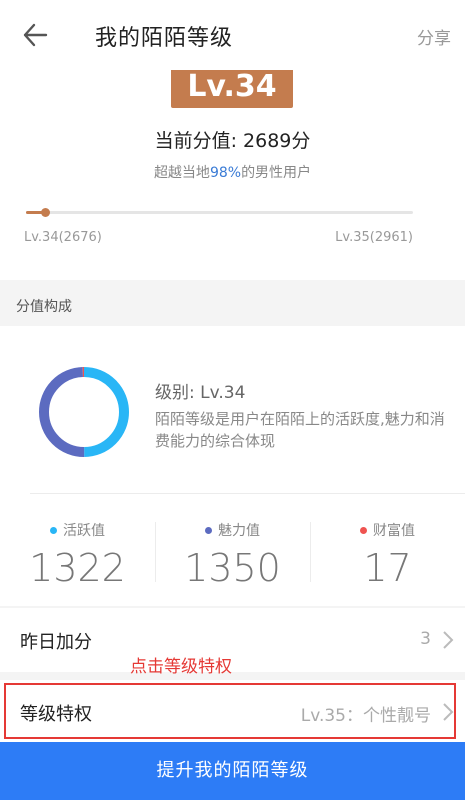 The height and width of the screenshot is (800, 465). What do you see at coordinates (46, 212) in the screenshot?
I see `level-progress-handle` at bounding box center [46, 212].